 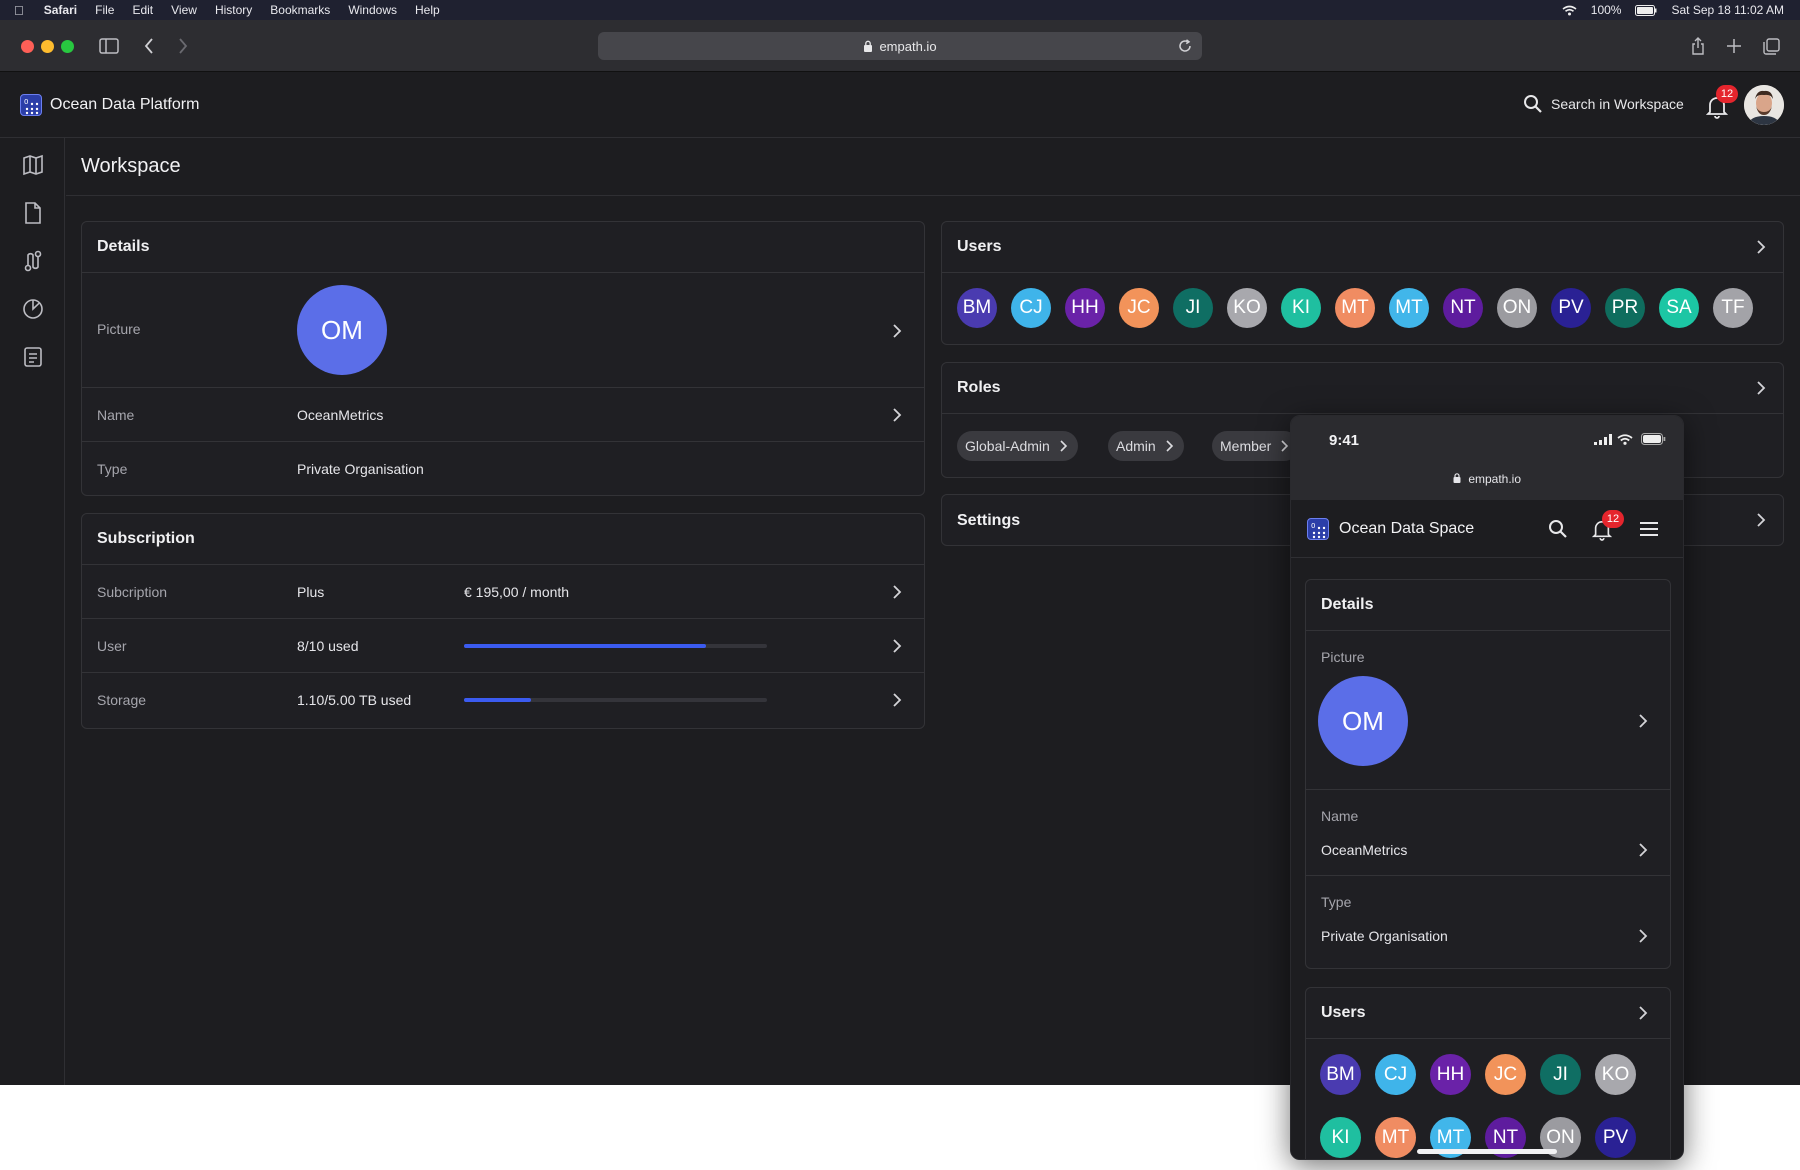 What do you see at coordinates (1185, 46) in the screenshot?
I see `reload-icon` at bounding box center [1185, 46].